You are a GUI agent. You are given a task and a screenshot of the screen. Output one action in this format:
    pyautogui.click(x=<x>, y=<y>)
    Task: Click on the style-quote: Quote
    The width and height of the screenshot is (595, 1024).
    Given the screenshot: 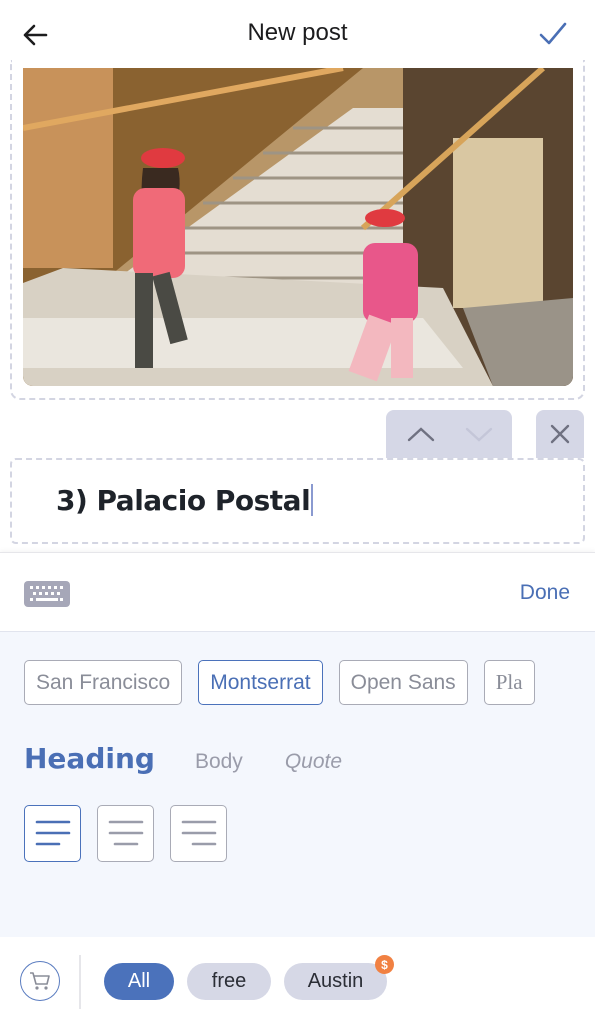 What is the action you would take?
    pyautogui.click(x=313, y=762)
    